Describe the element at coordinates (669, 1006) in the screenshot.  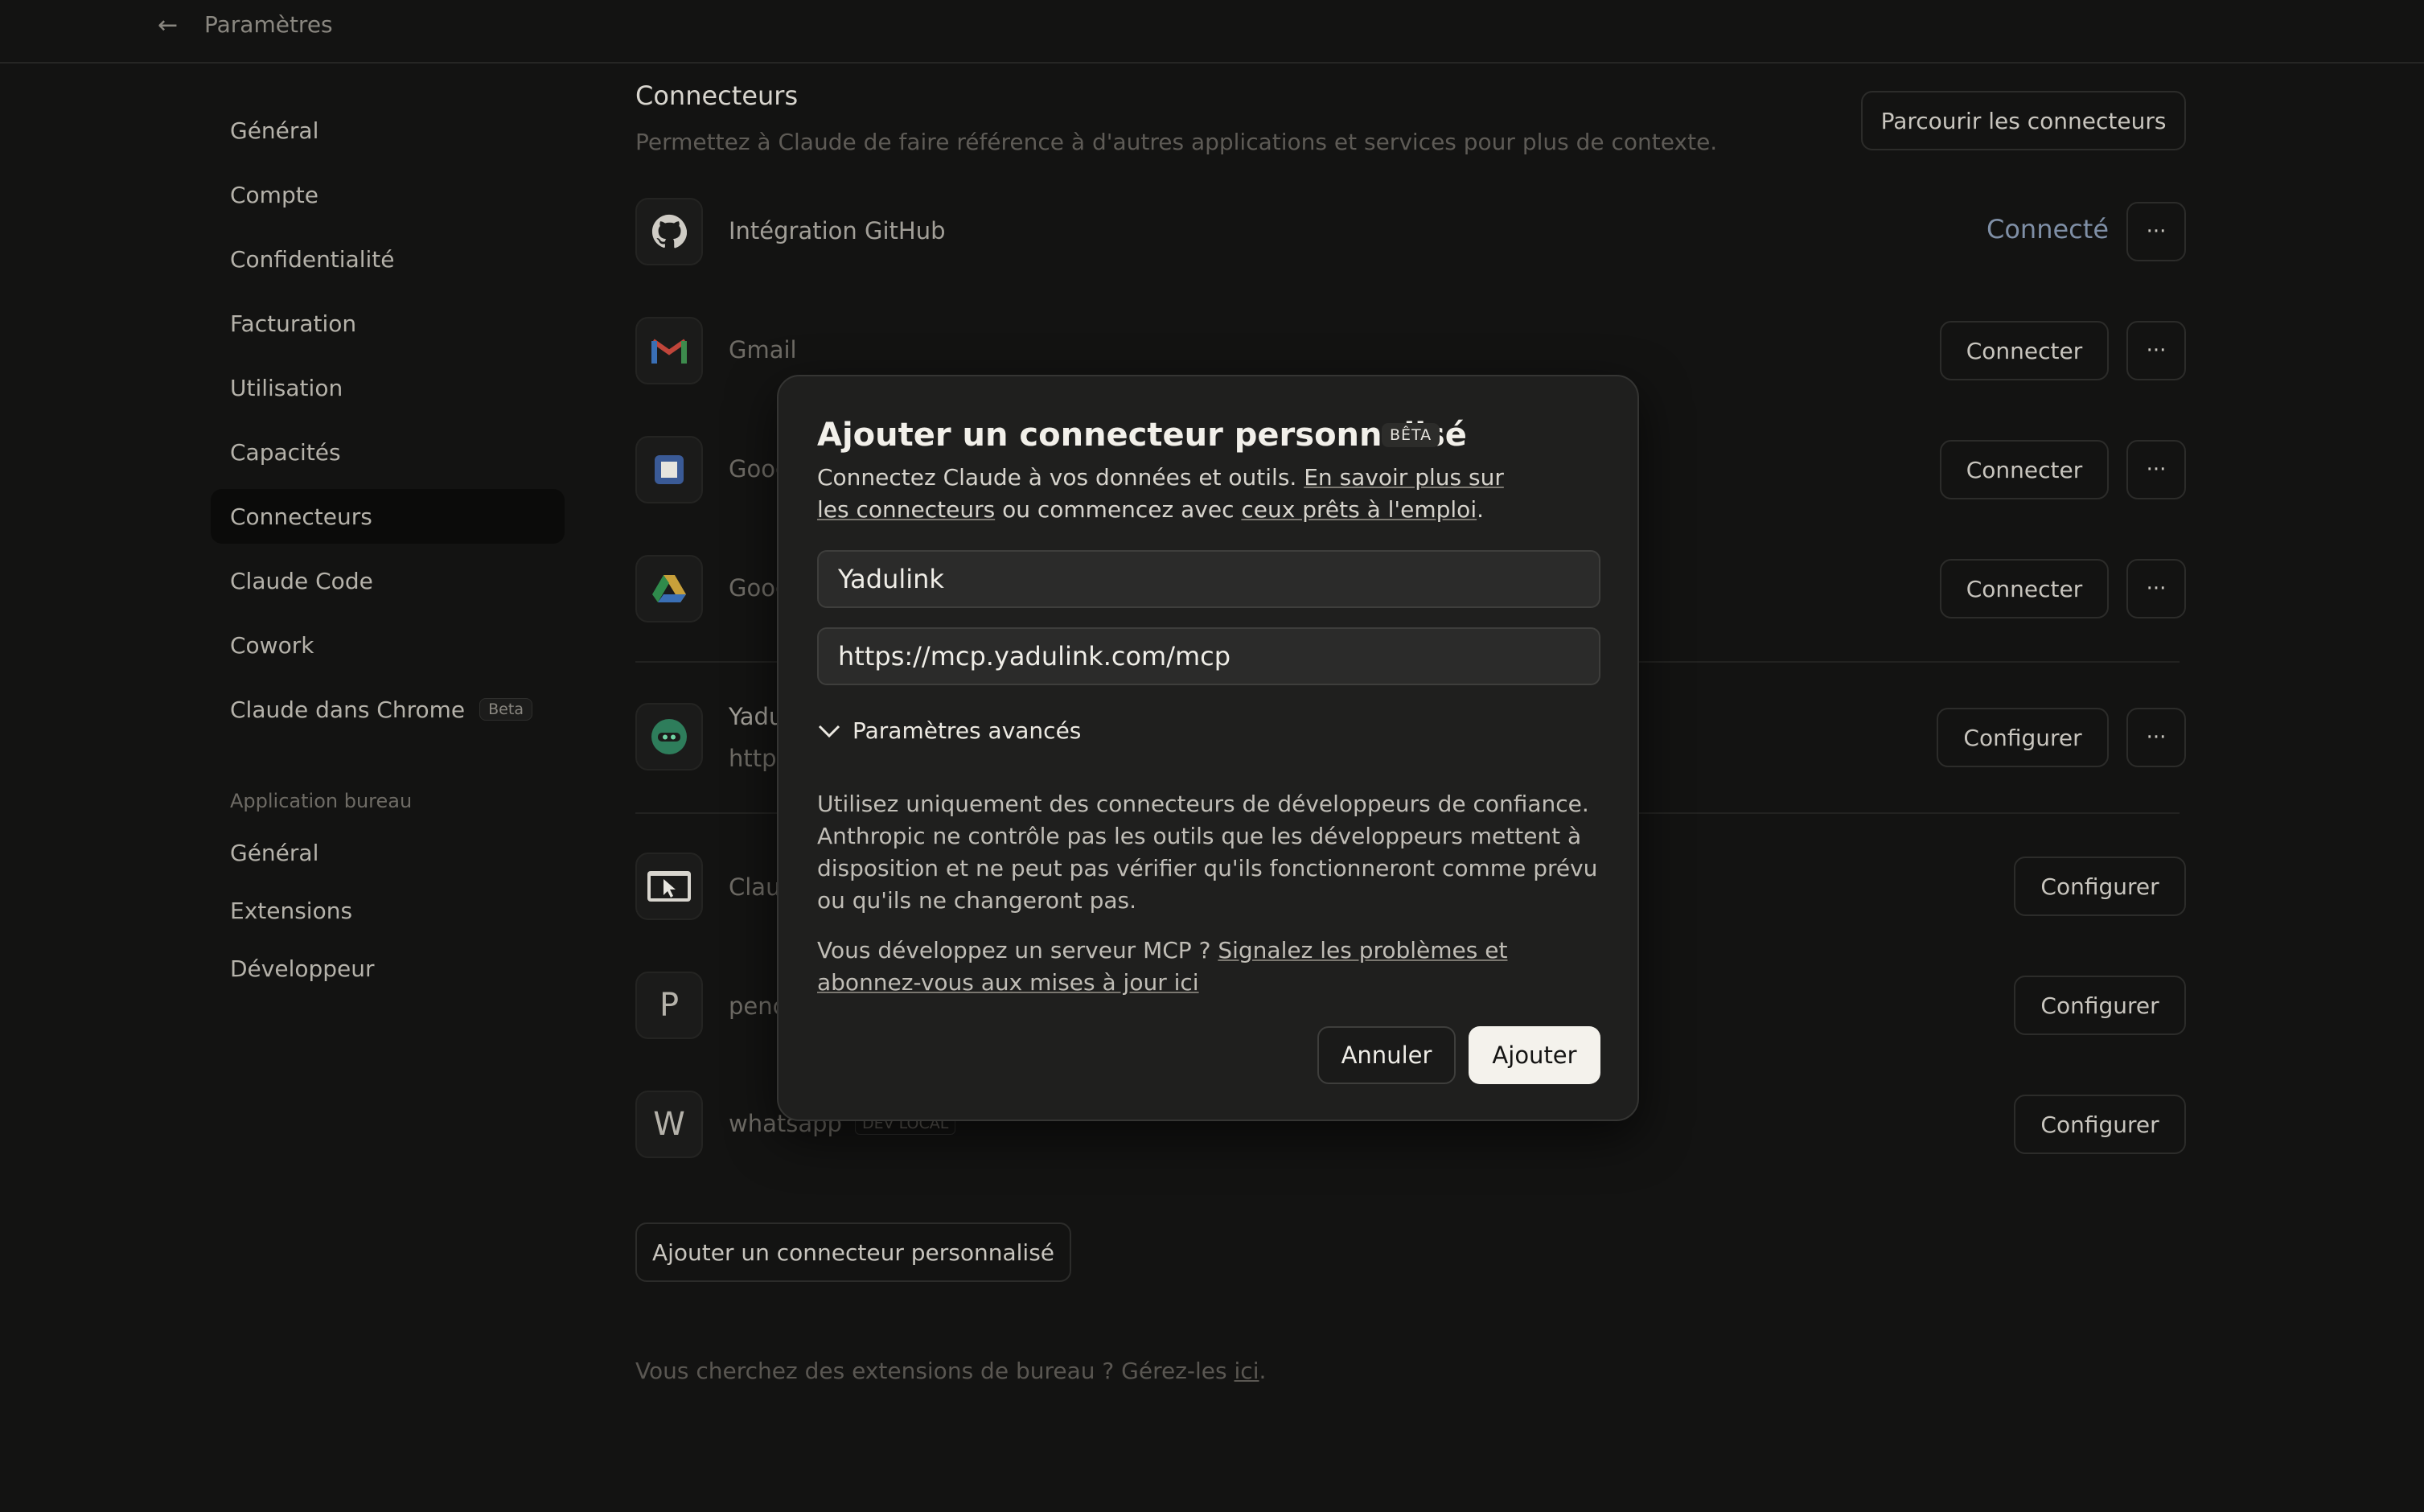
I see `p-letter-icon: P` at that location.